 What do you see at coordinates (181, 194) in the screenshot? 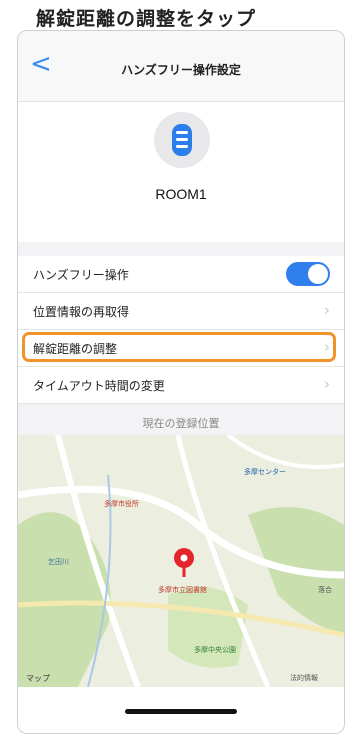
I see `device-name: ROOM1` at bounding box center [181, 194].